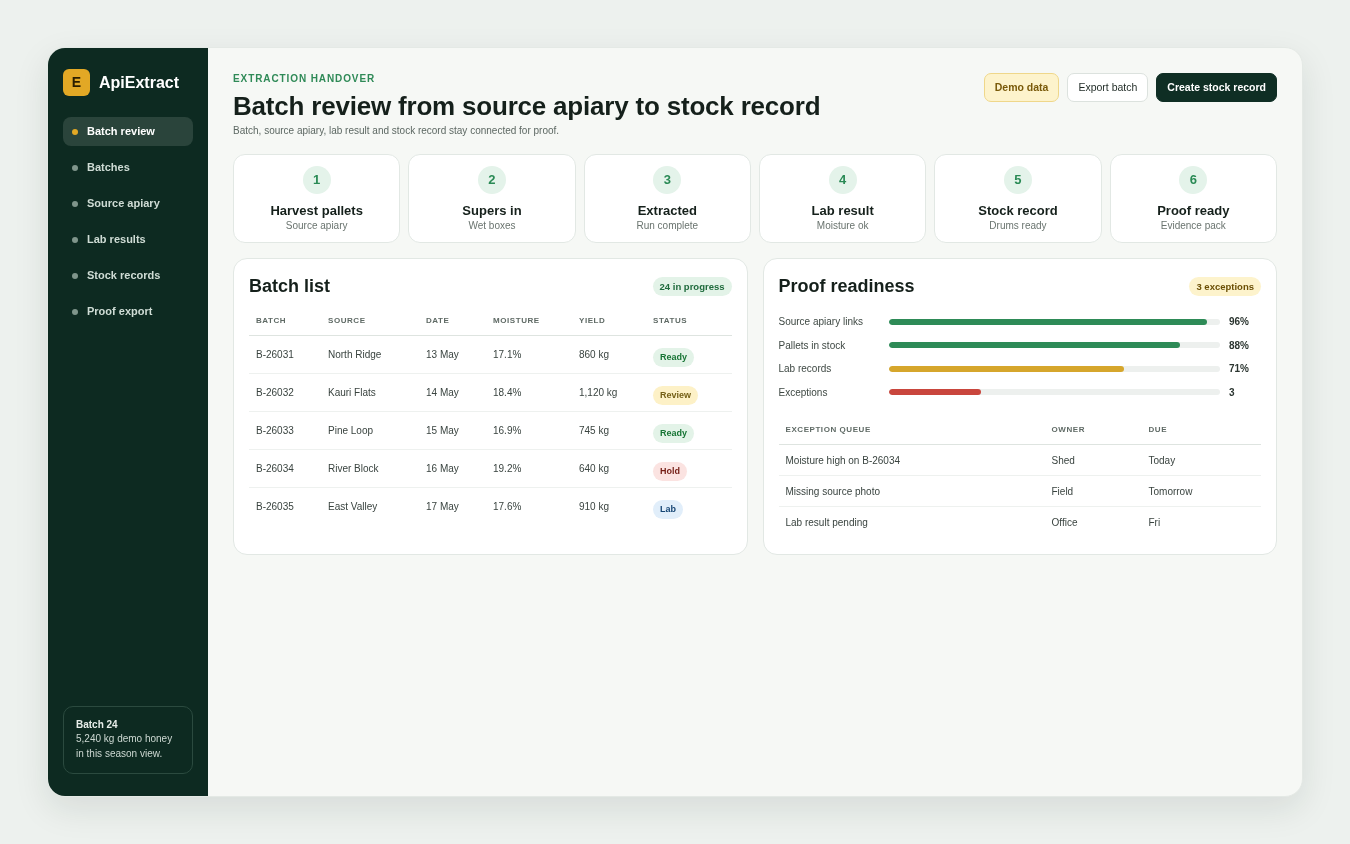  Describe the element at coordinates (1018, 211) in the screenshot. I see `step-title: Stock record` at that location.